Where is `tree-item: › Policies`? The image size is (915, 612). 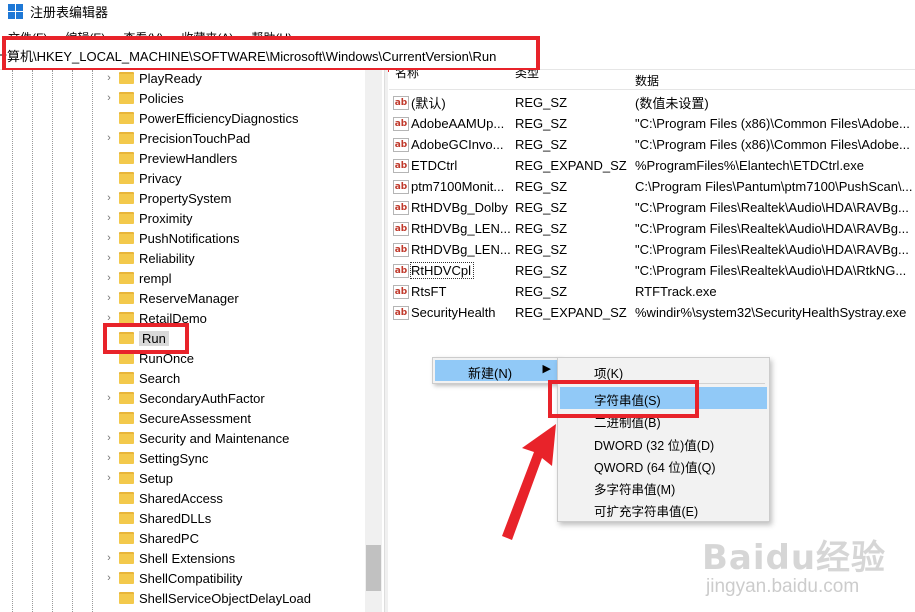
tree-item: › Policies is located at coordinates (143, 98).